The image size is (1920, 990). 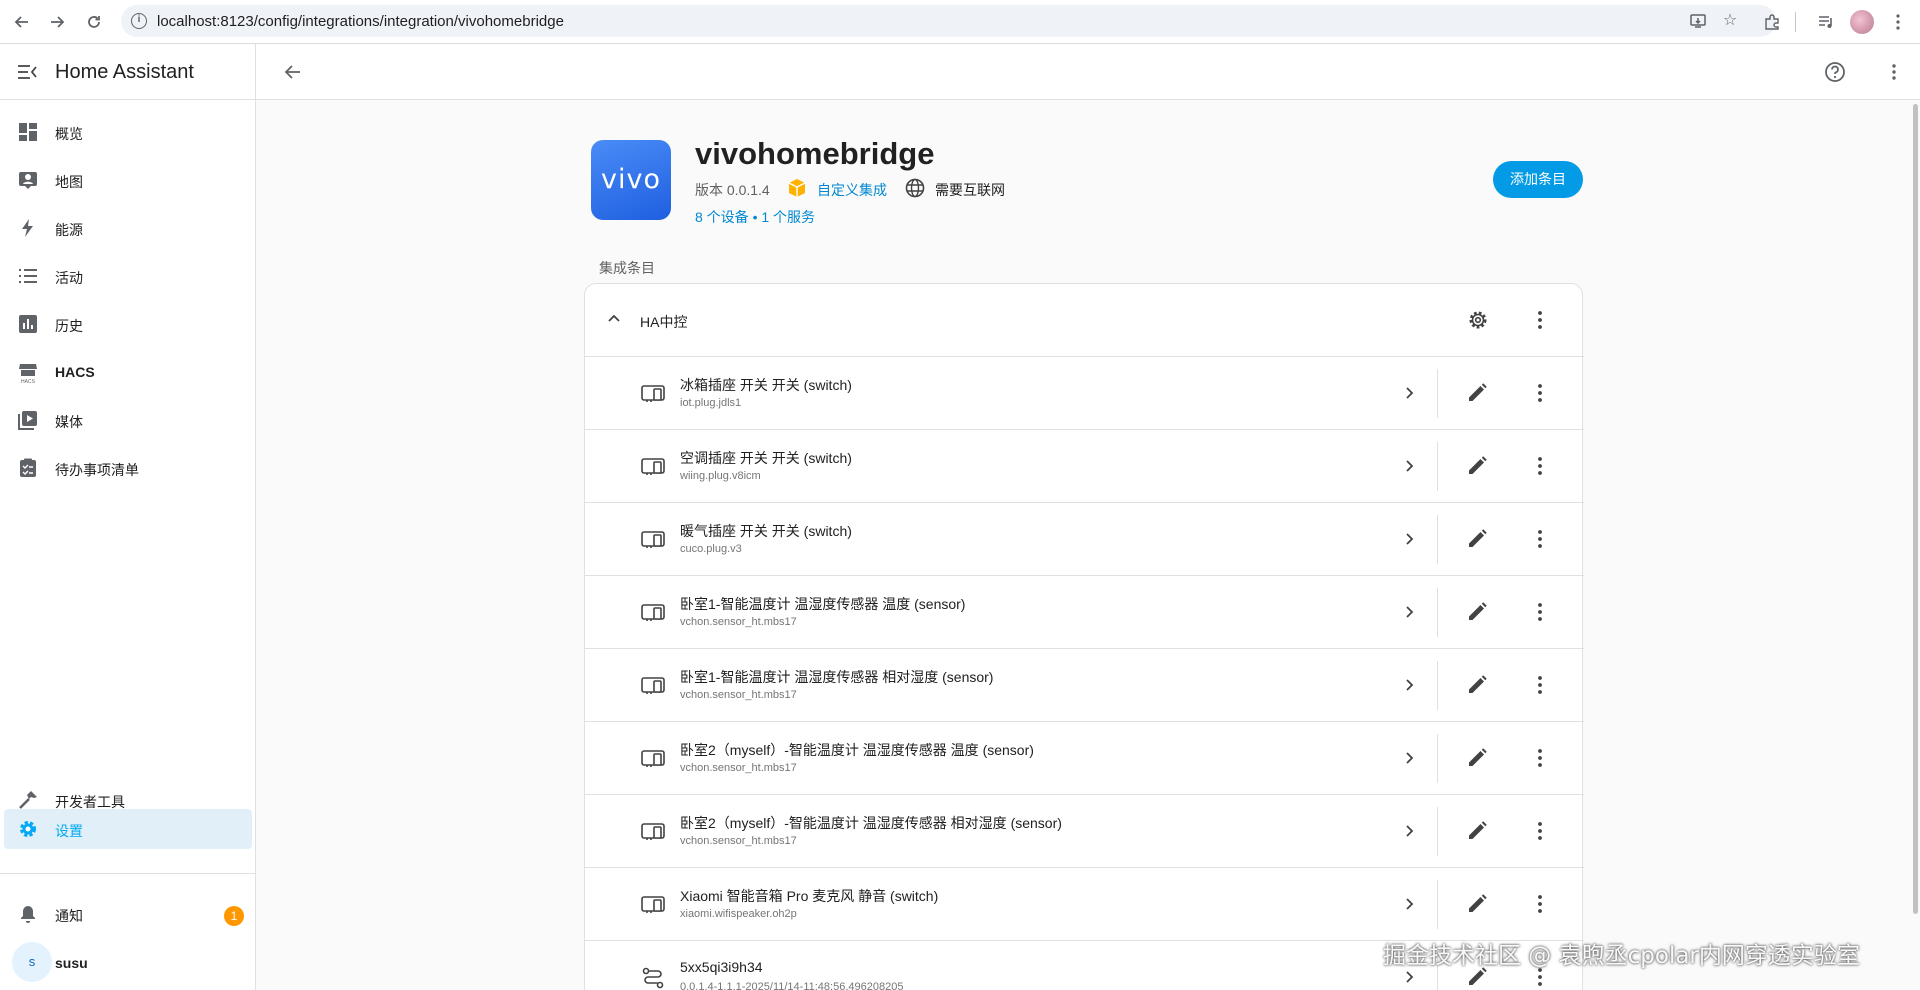 I want to click on profile-avatar, so click(x=1862, y=22).